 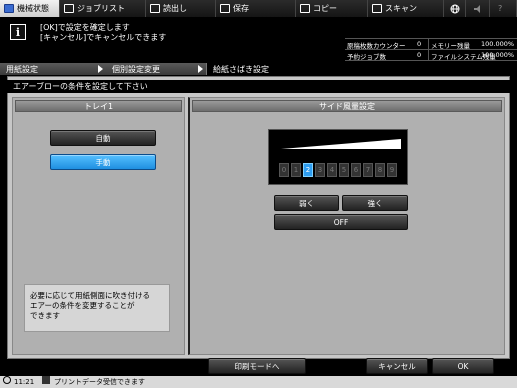 What do you see at coordinates (450, 46) in the screenshot?
I see `memory-label: メモリー残量` at bounding box center [450, 46].